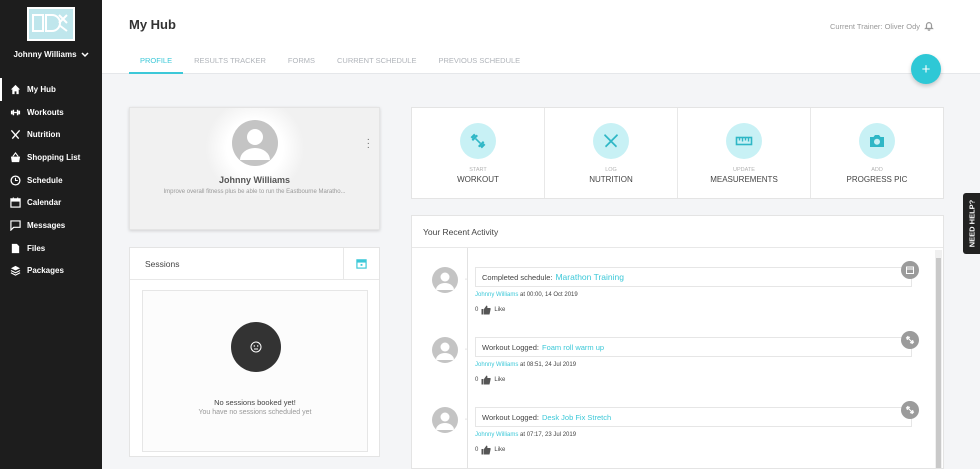 This screenshot has width=980, height=469. What do you see at coordinates (611, 153) in the screenshot?
I see `log-nutrition-button: LOG NUTRITION` at bounding box center [611, 153].